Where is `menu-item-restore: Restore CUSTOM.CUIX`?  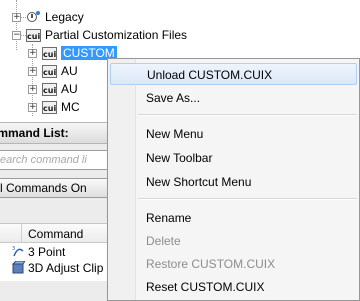 menu-item-restore: Restore CUSTOM.CUIX is located at coordinates (233, 264).